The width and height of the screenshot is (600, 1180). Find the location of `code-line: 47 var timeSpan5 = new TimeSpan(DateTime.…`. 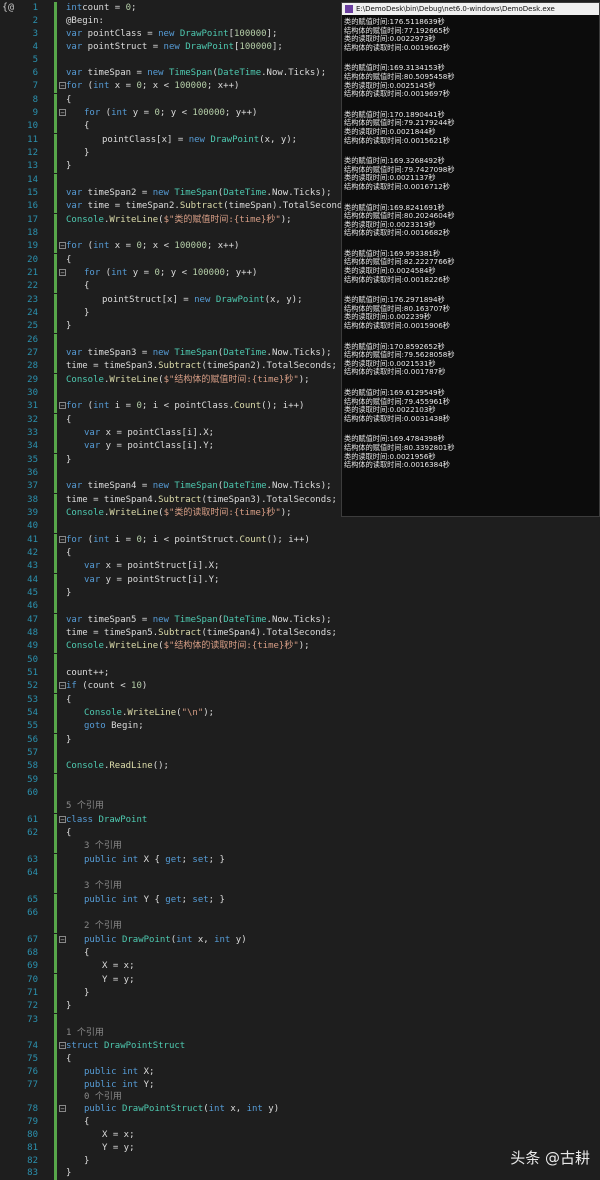

code-line: 47 var timeSpan5 = new TimeSpan(DateTime.… is located at coordinates (300, 620).